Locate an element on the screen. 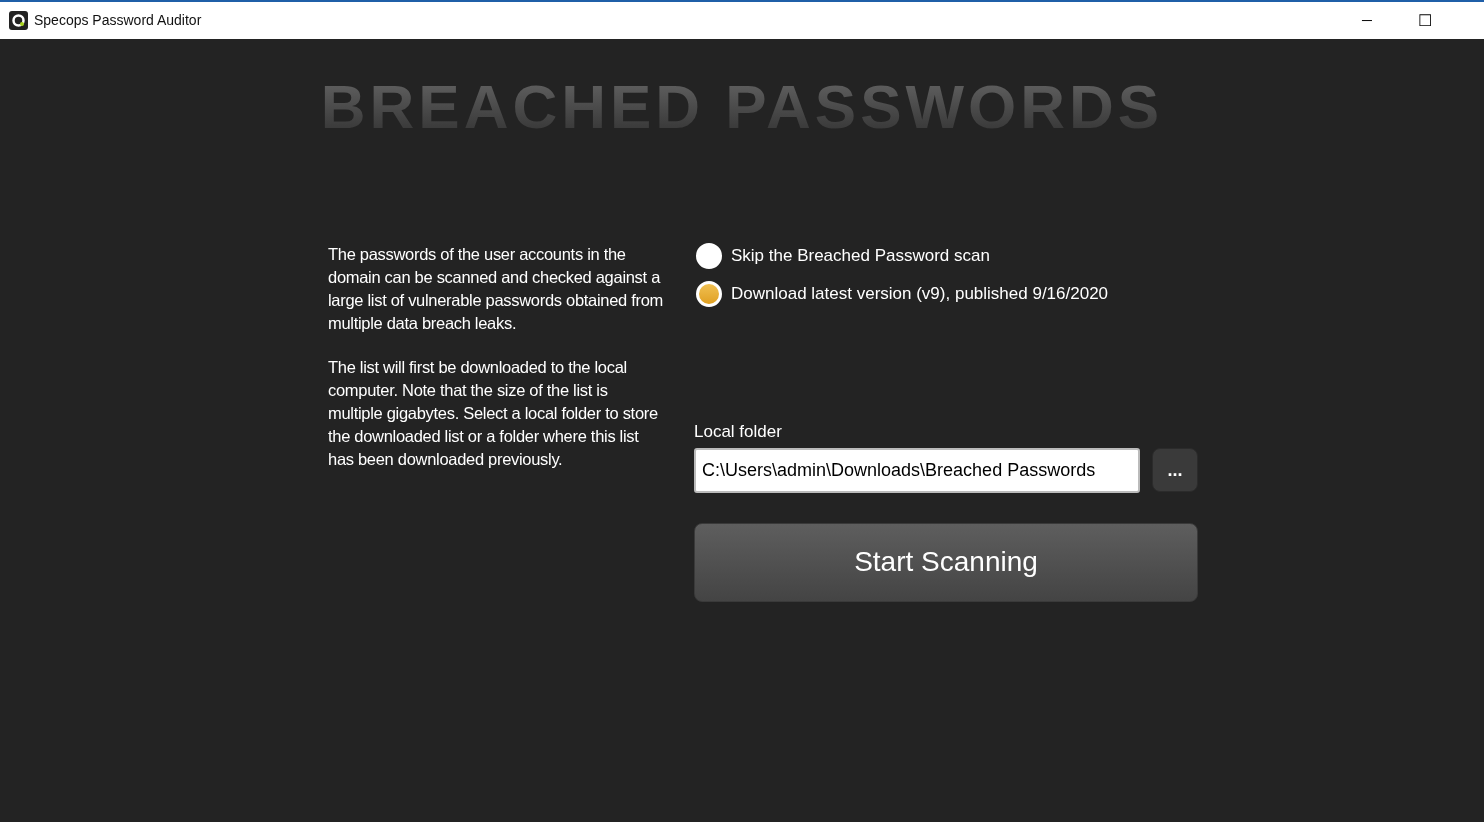 The image size is (1484, 822). maximize-button: ☐ is located at coordinates (1425, 20).